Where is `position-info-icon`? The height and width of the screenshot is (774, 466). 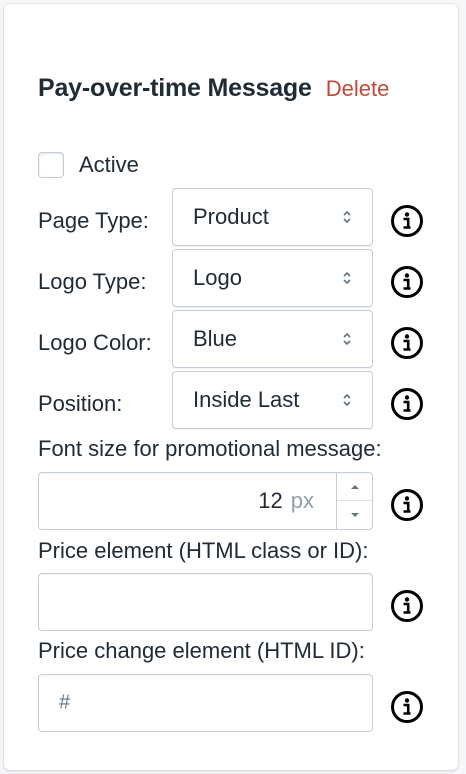 position-info-icon is located at coordinates (407, 404).